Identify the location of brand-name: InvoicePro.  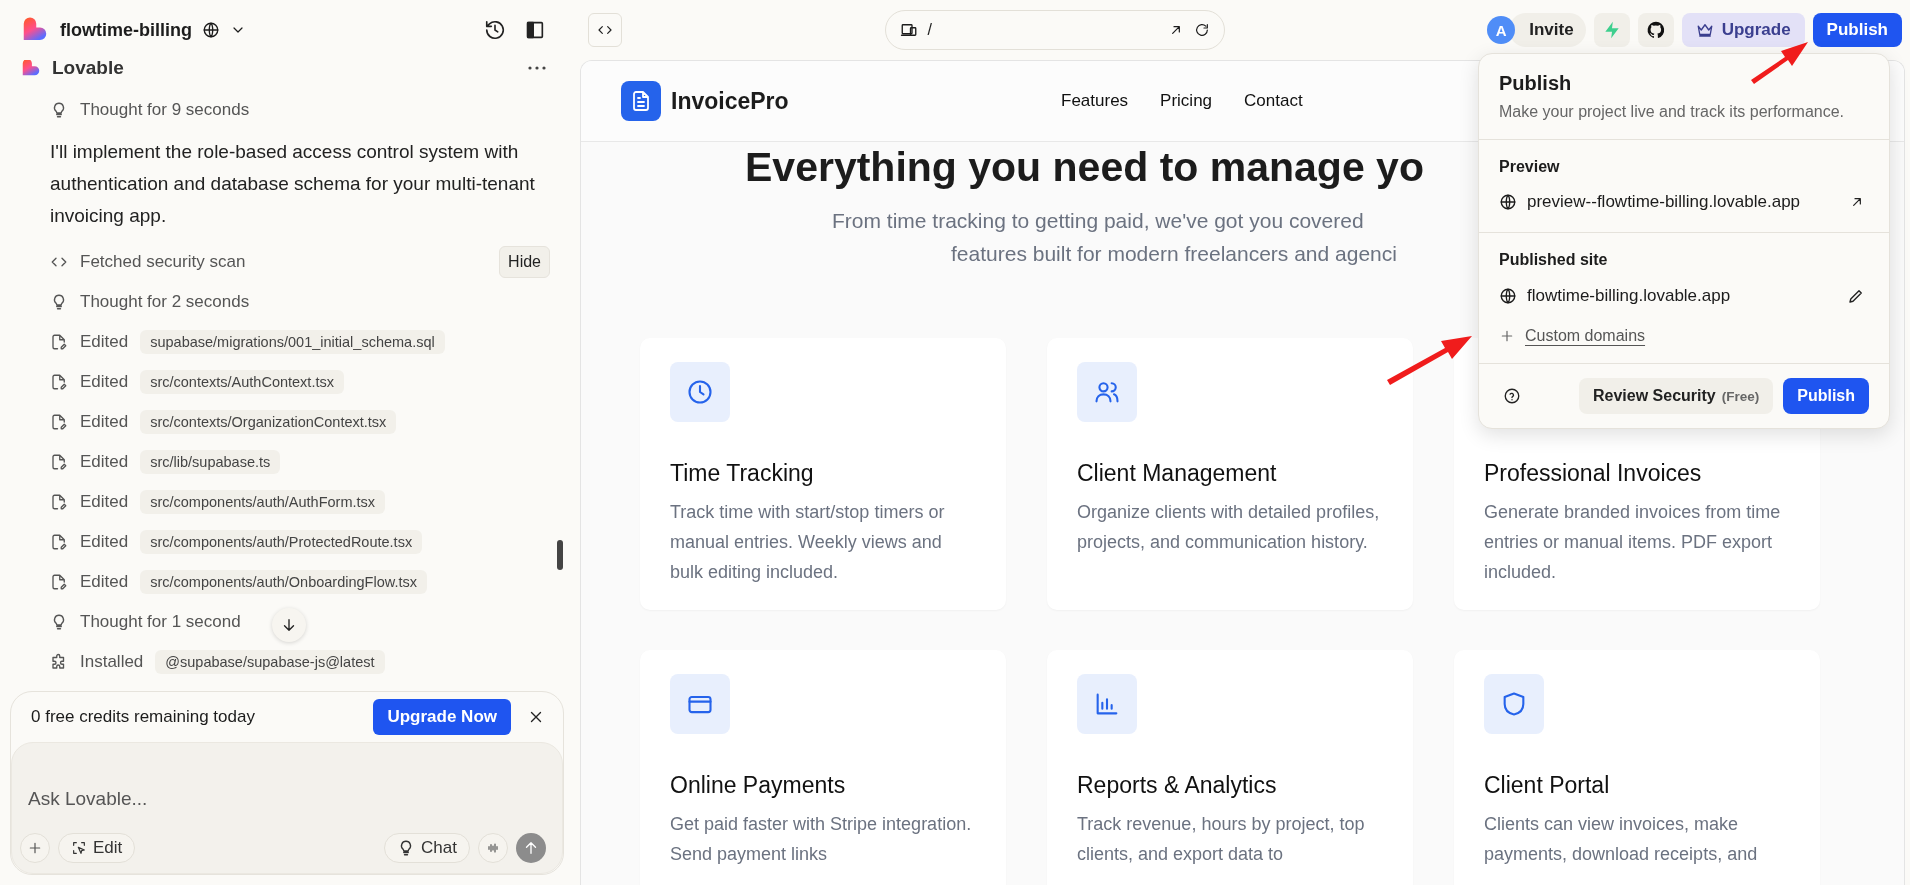
(730, 101).